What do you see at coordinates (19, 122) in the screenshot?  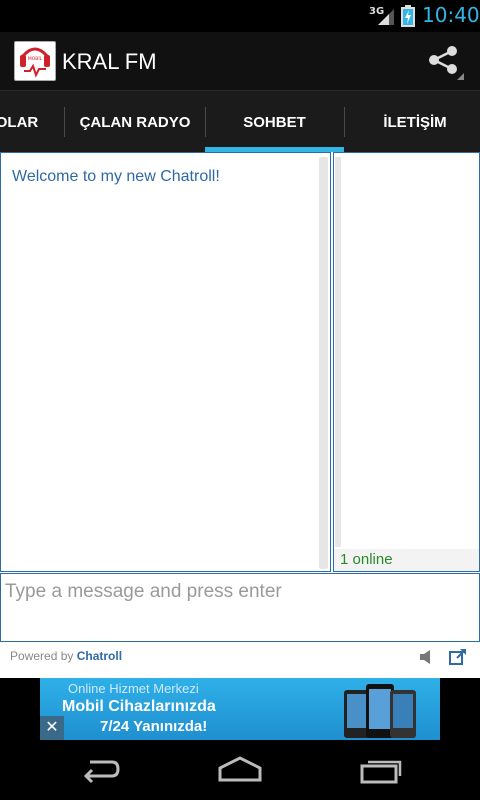 I see `tab-label: OLAR` at bounding box center [19, 122].